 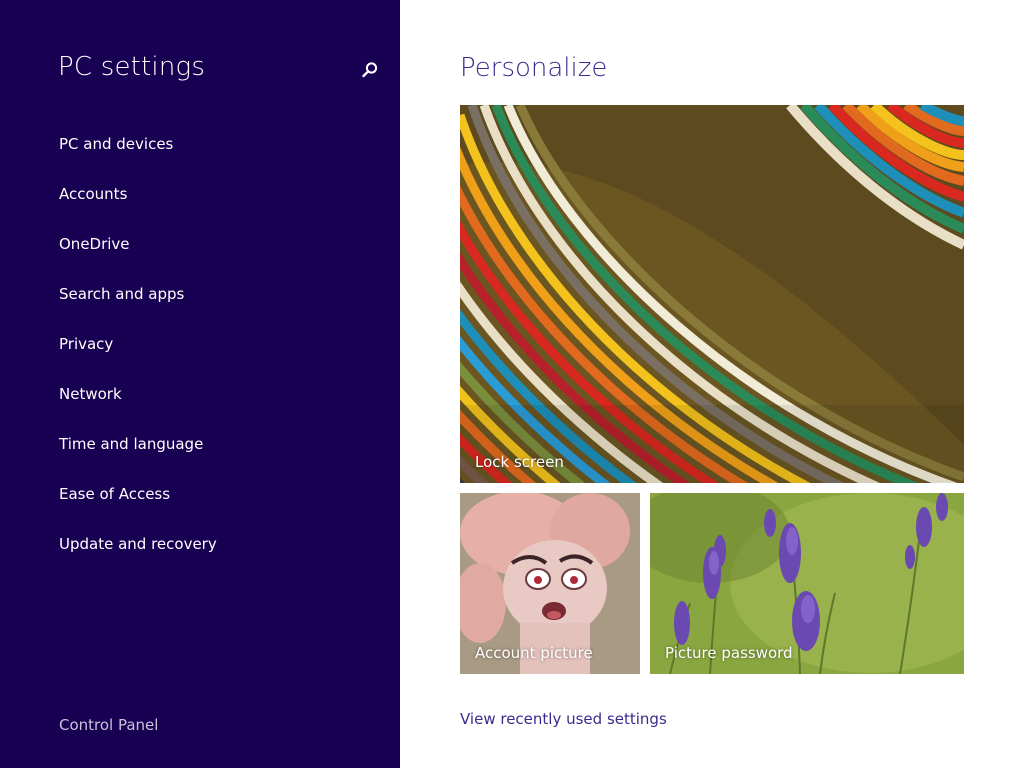 I want to click on nav-item-time-and-language: Time and language, so click(x=200, y=453).